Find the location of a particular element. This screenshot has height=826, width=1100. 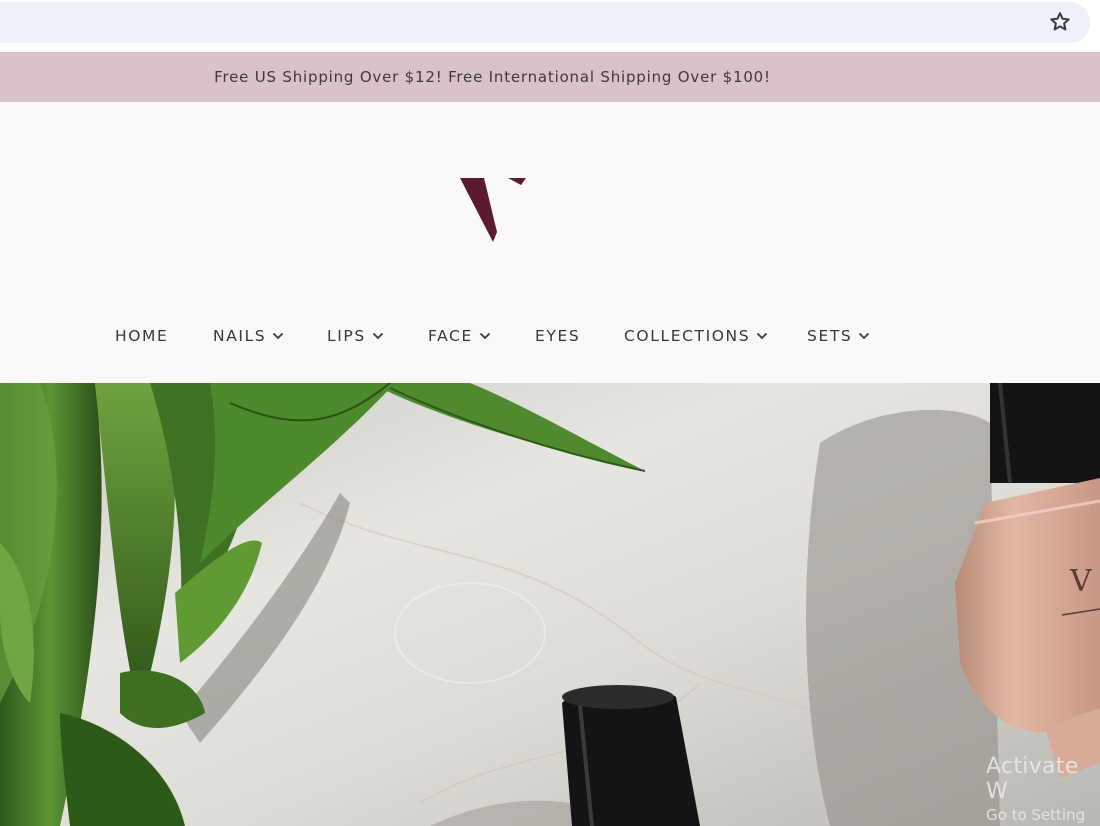

bottle-logo: V is located at coordinates (1081, 581).